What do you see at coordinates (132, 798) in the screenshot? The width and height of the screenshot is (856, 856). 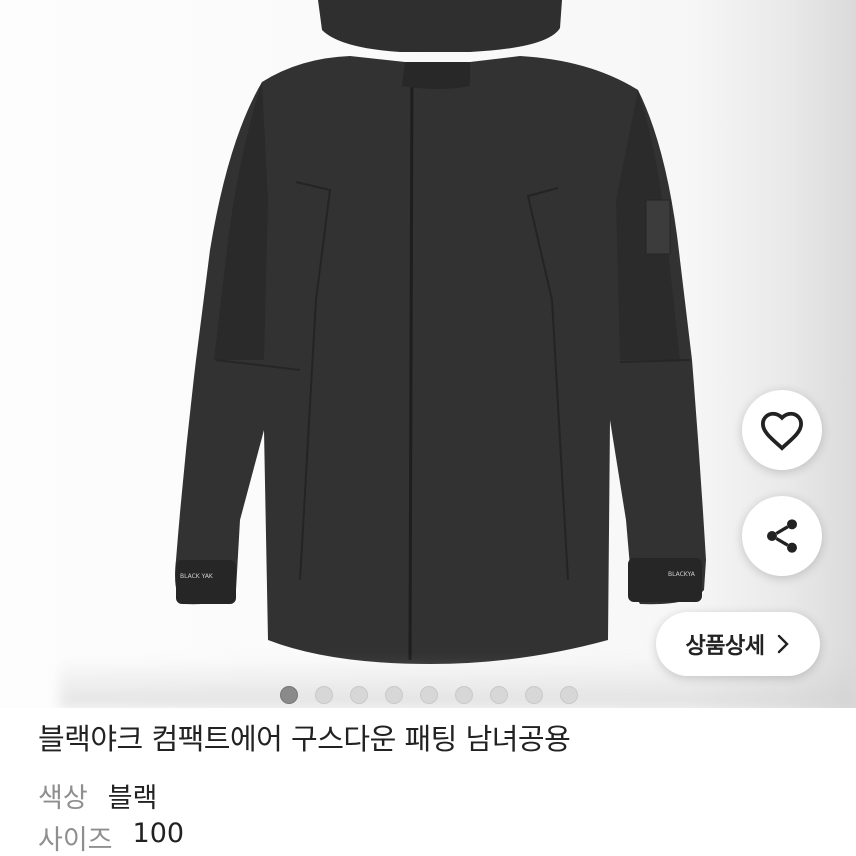 I see `color-value: 블랙` at bounding box center [132, 798].